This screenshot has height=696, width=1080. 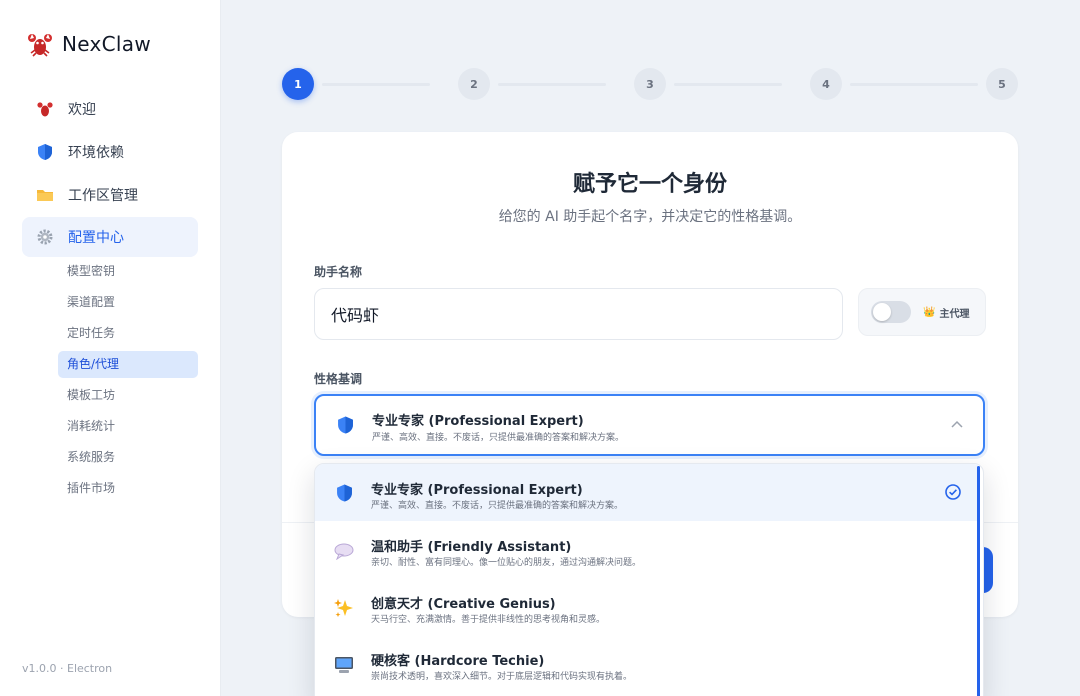 I want to click on subnav-item-usage-stats: 消耗统计, so click(x=128, y=426).